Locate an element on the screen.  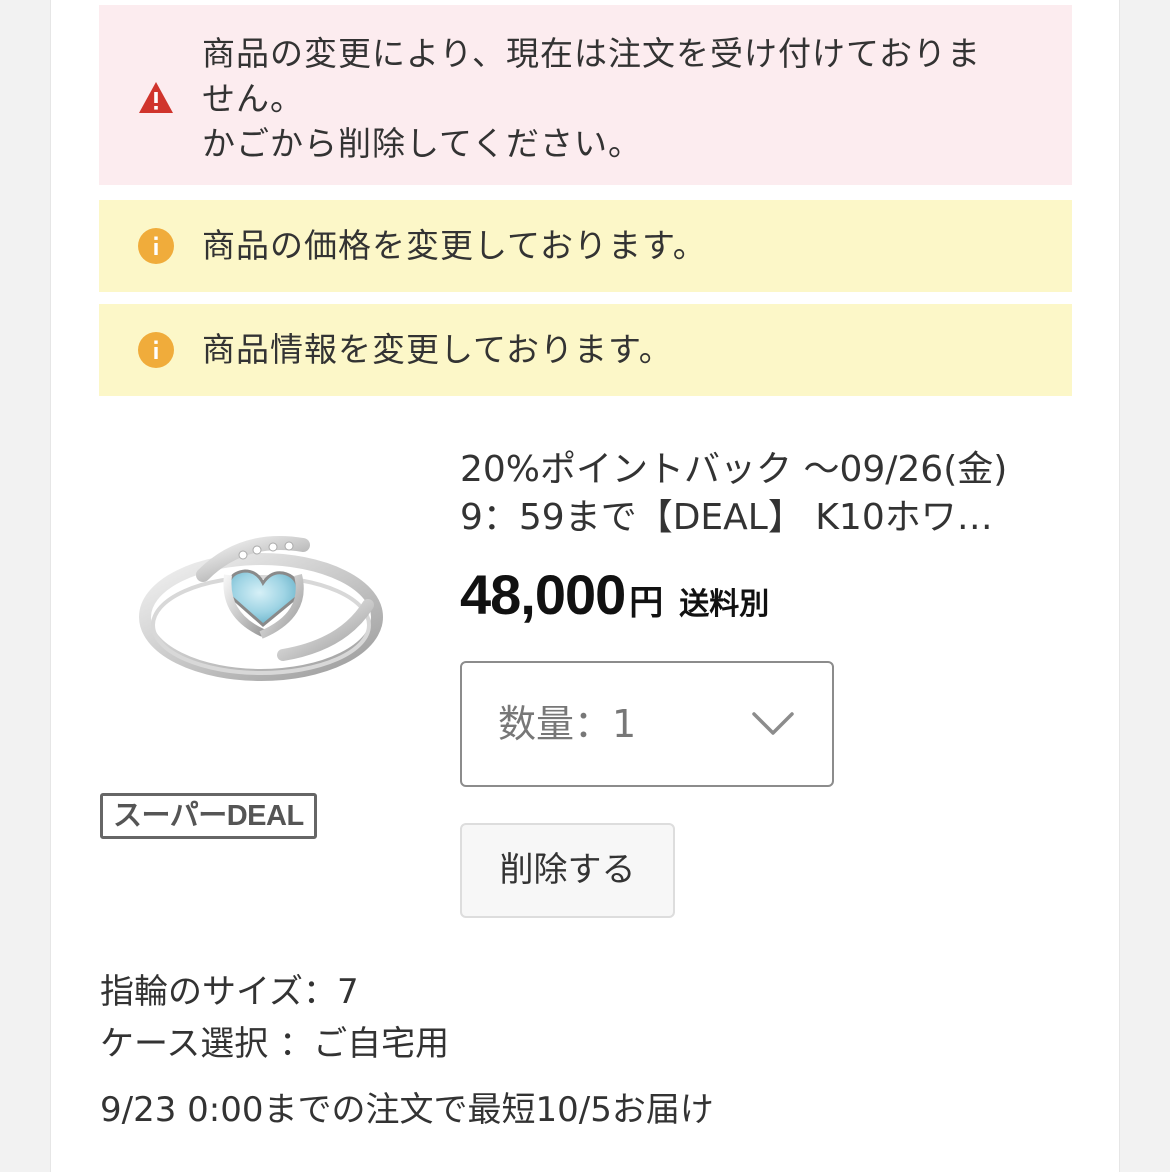
quantity-select: 数量：1 is located at coordinates (647, 724).